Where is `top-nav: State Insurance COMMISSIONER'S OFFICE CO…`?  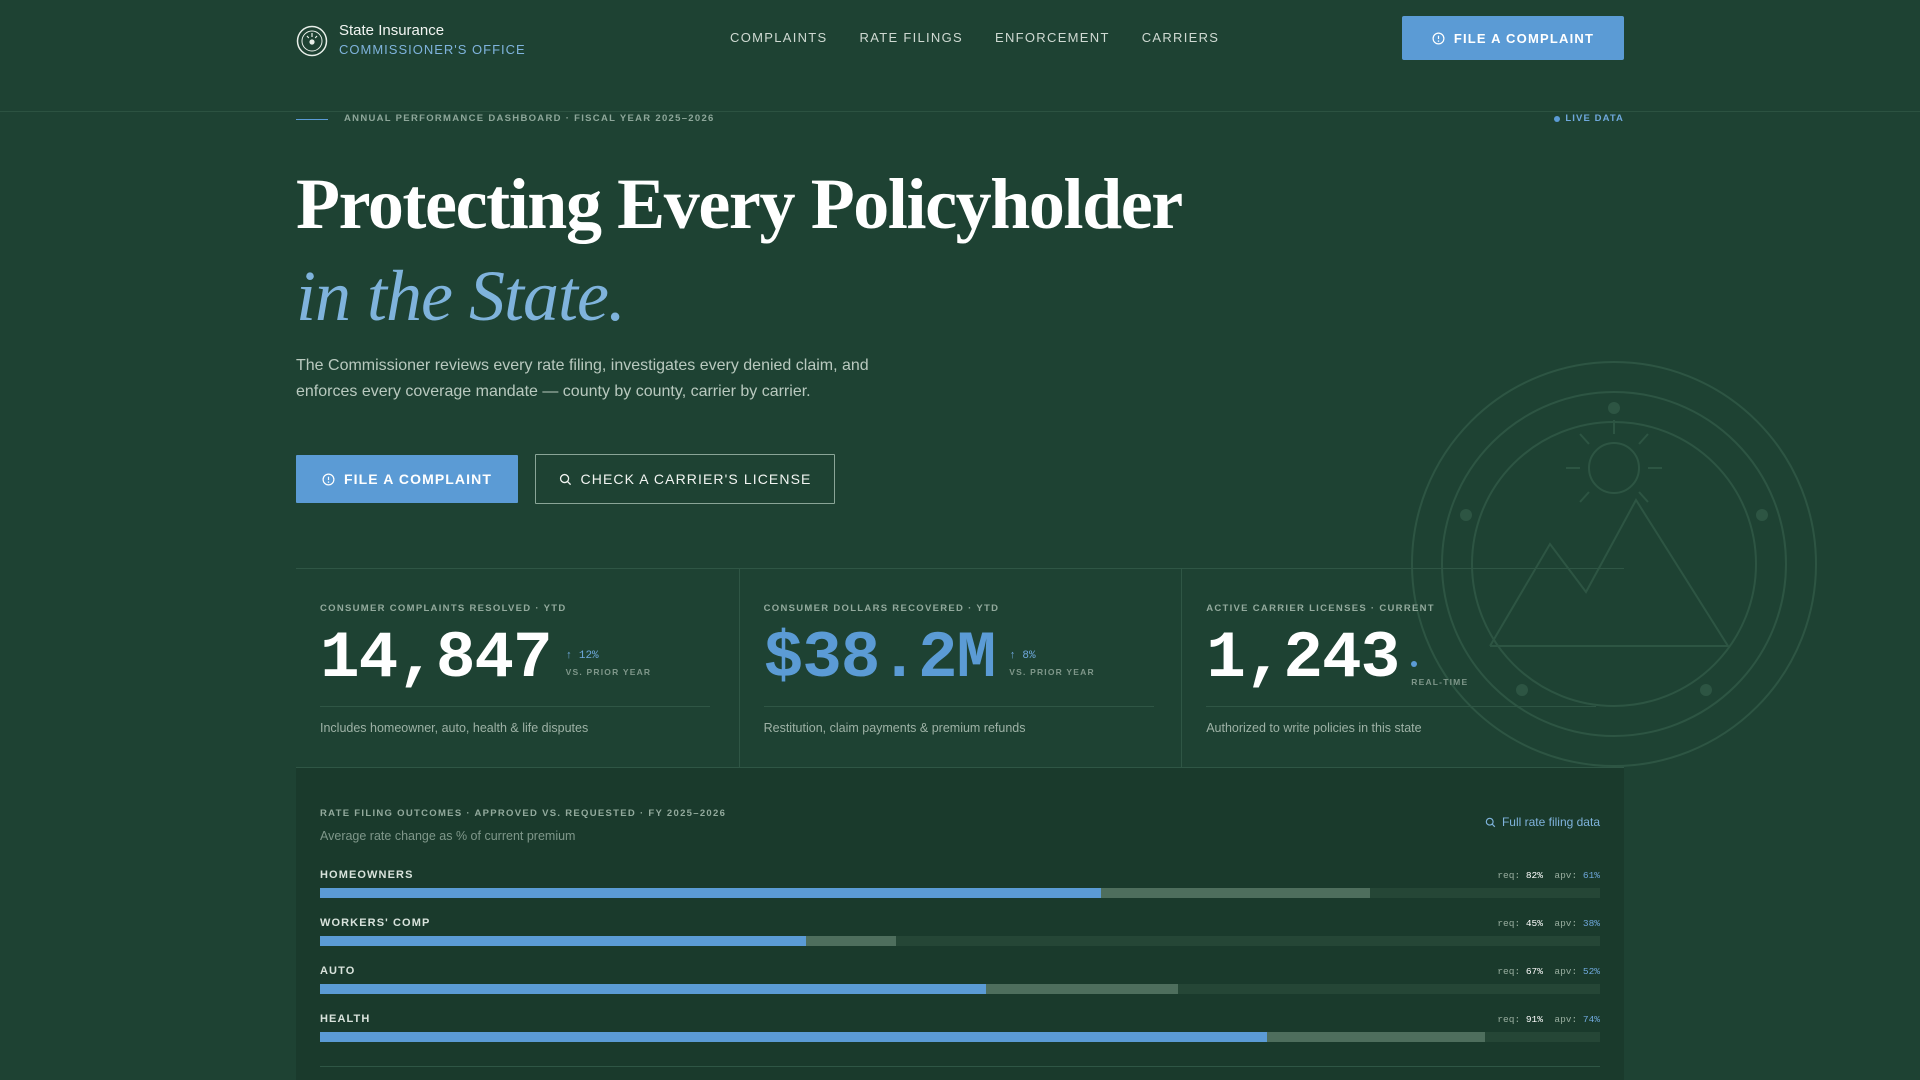
top-nav: State Insurance COMMISSIONER'S OFFICE CO… is located at coordinates (960, 56).